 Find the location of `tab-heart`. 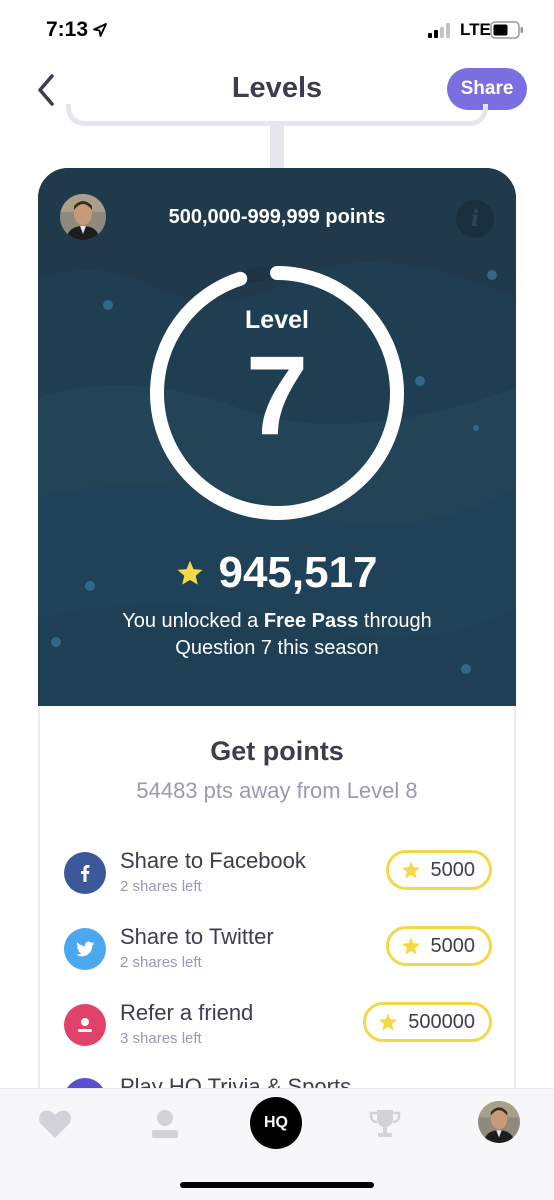

tab-heart is located at coordinates (55, 1124).